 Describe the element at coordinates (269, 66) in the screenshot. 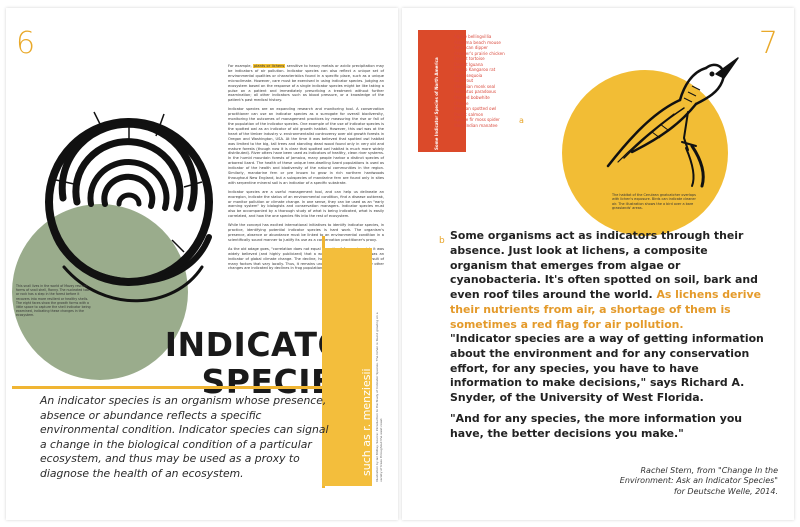

I see `highlighted-term: plants or lichens` at that location.